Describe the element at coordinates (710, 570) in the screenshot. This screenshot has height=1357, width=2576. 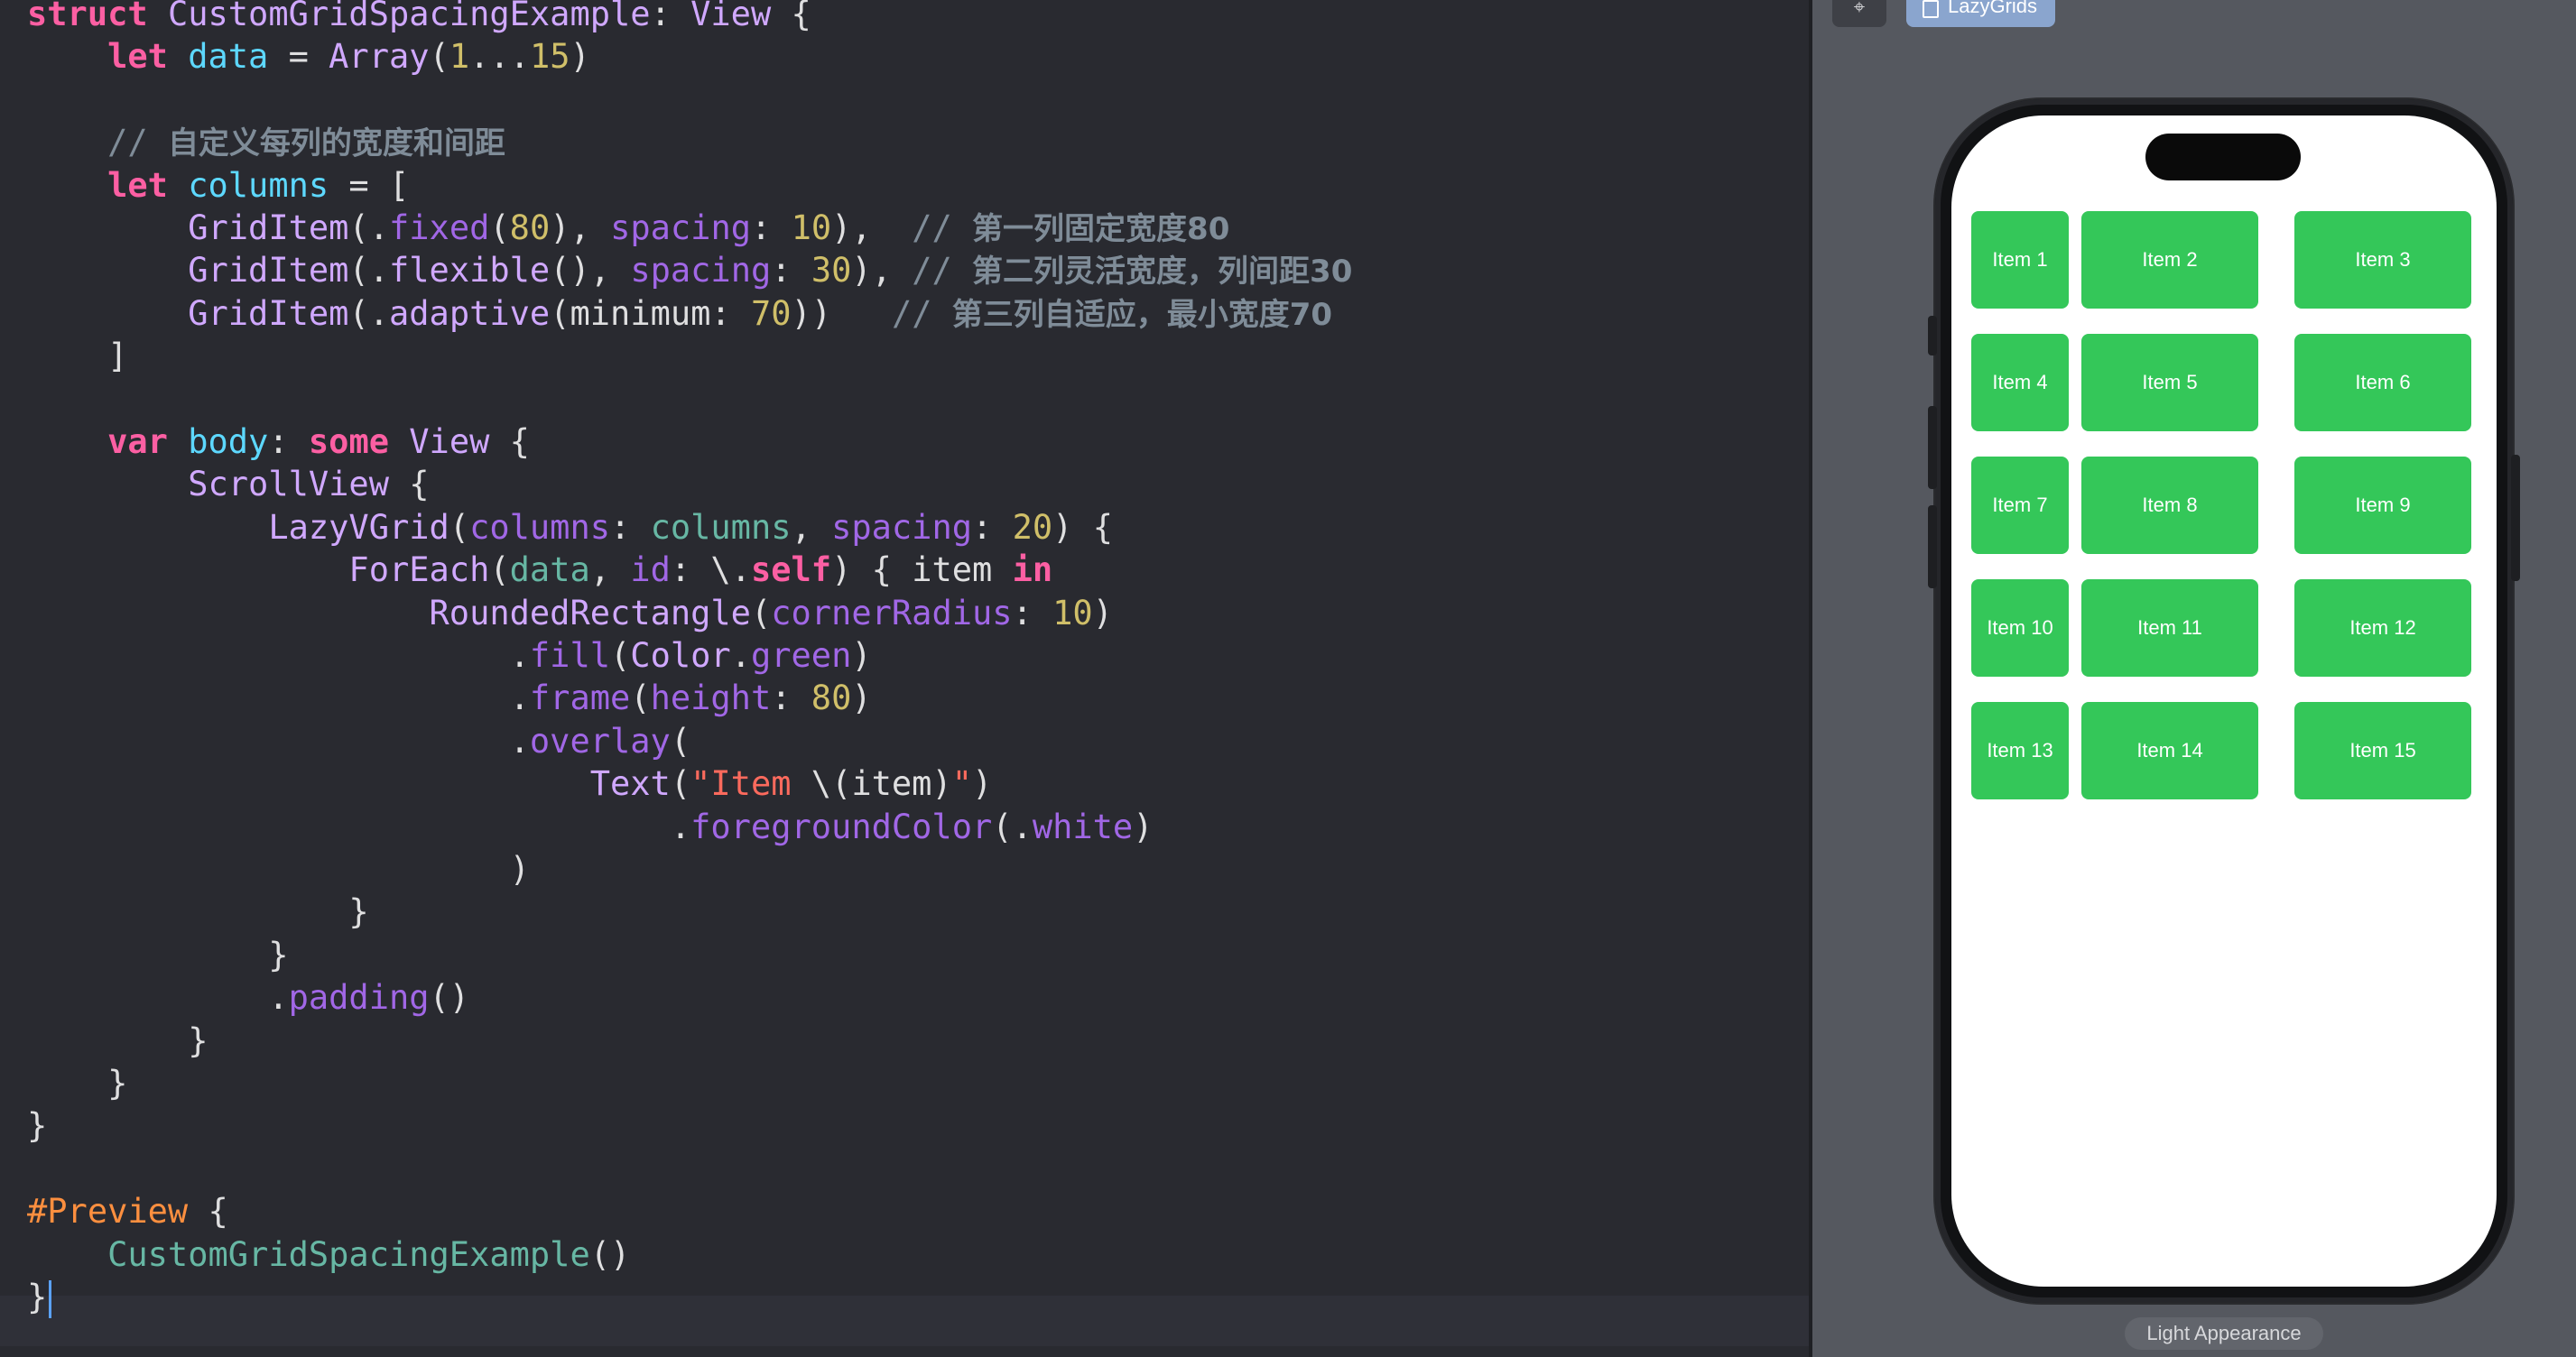
I see `code-token: : \.` at that location.